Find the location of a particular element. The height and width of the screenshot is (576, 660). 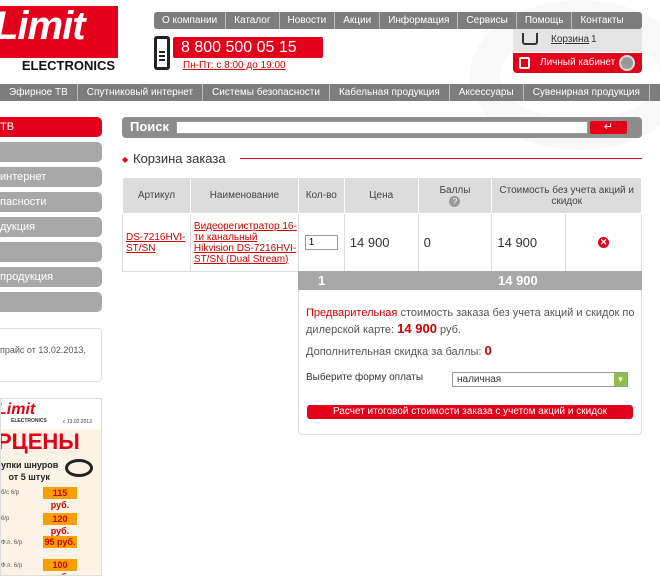

sidebar-item: продукция is located at coordinates (51, 277).